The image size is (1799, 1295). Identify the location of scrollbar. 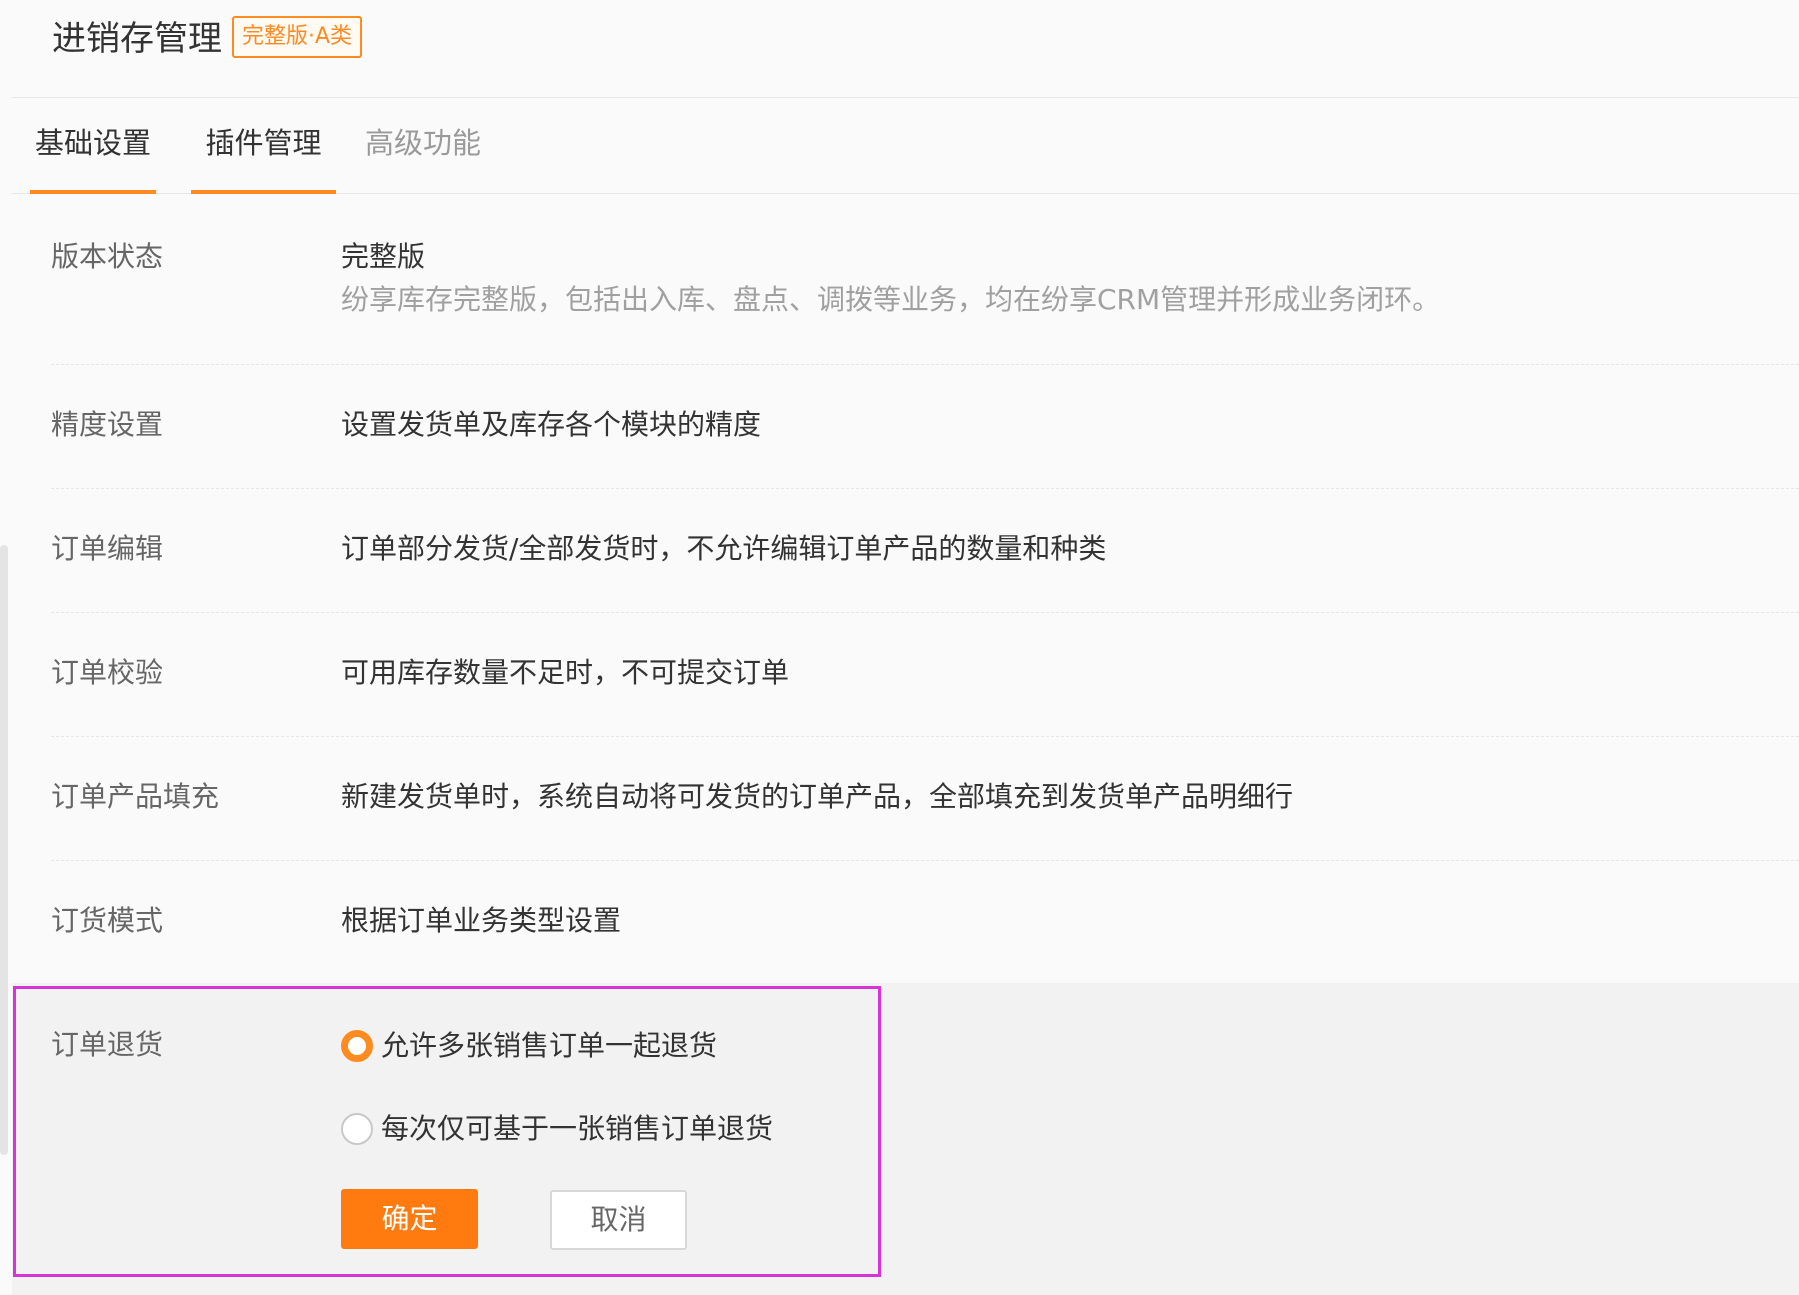
(4, 850).